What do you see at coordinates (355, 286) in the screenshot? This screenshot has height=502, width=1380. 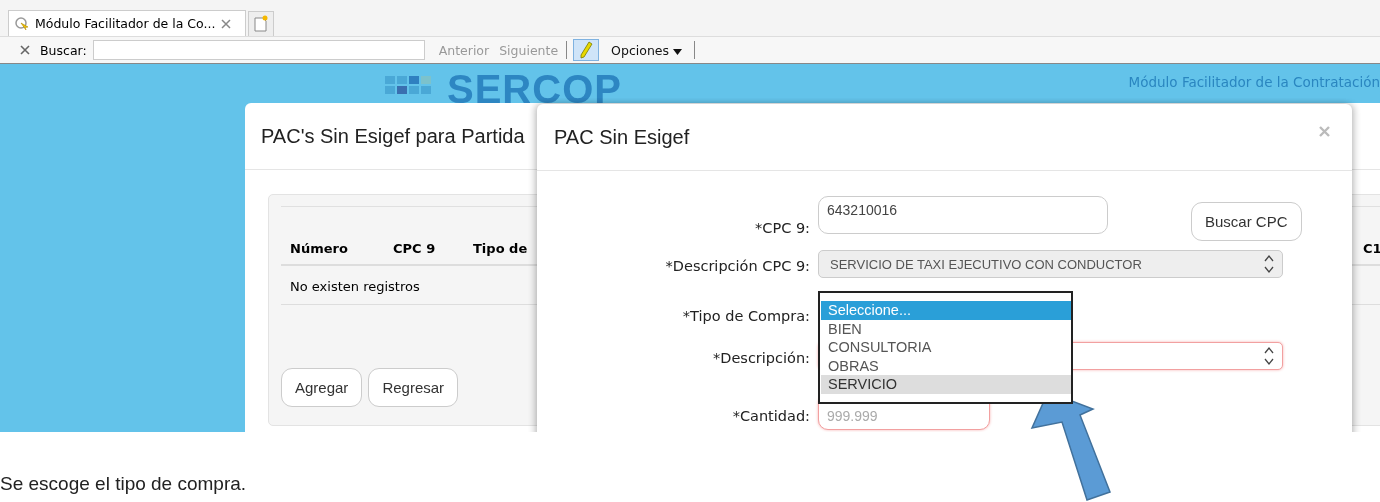 I see `empty-message: No existen registros` at bounding box center [355, 286].